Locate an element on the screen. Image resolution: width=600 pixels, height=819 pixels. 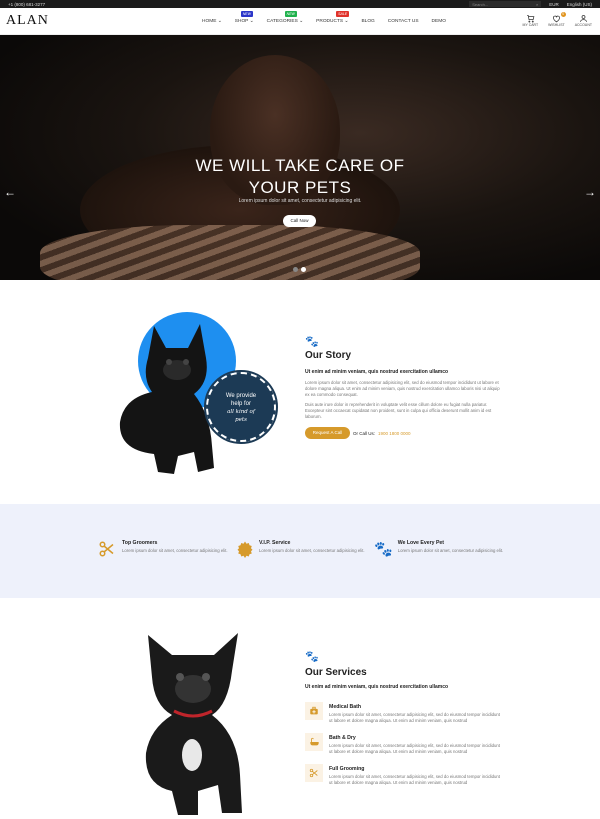
chihuahua-image is located at coordinates (193, 724).